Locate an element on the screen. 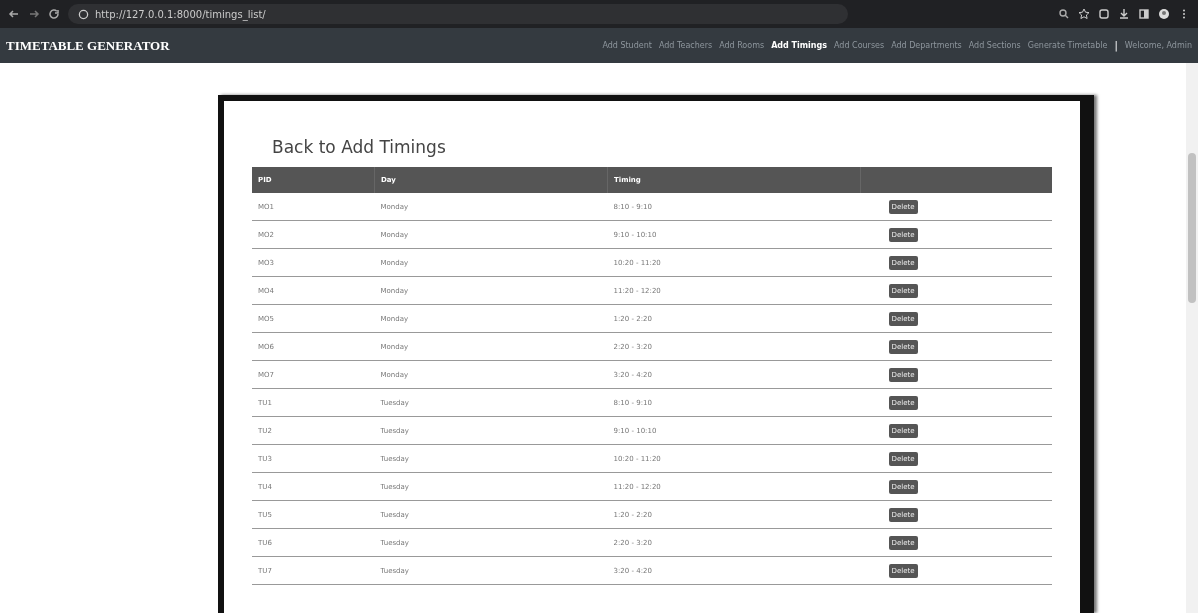 The image size is (1198, 613). nav-link: Add Student is located at coordinates (627, 45).